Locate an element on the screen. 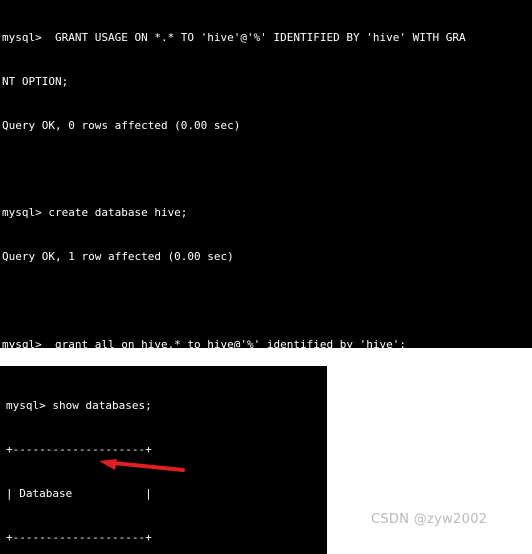 The image size is (532, 554). page-gap is located at coordinates (266, 357).